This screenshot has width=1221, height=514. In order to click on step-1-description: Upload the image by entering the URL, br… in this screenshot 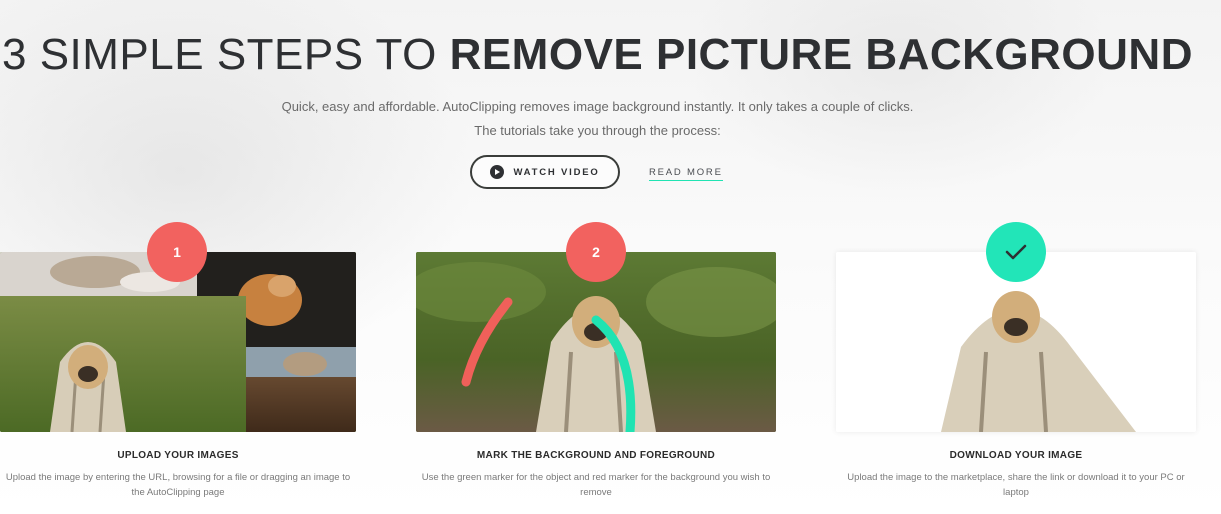, I will do `click(178, 485)`.